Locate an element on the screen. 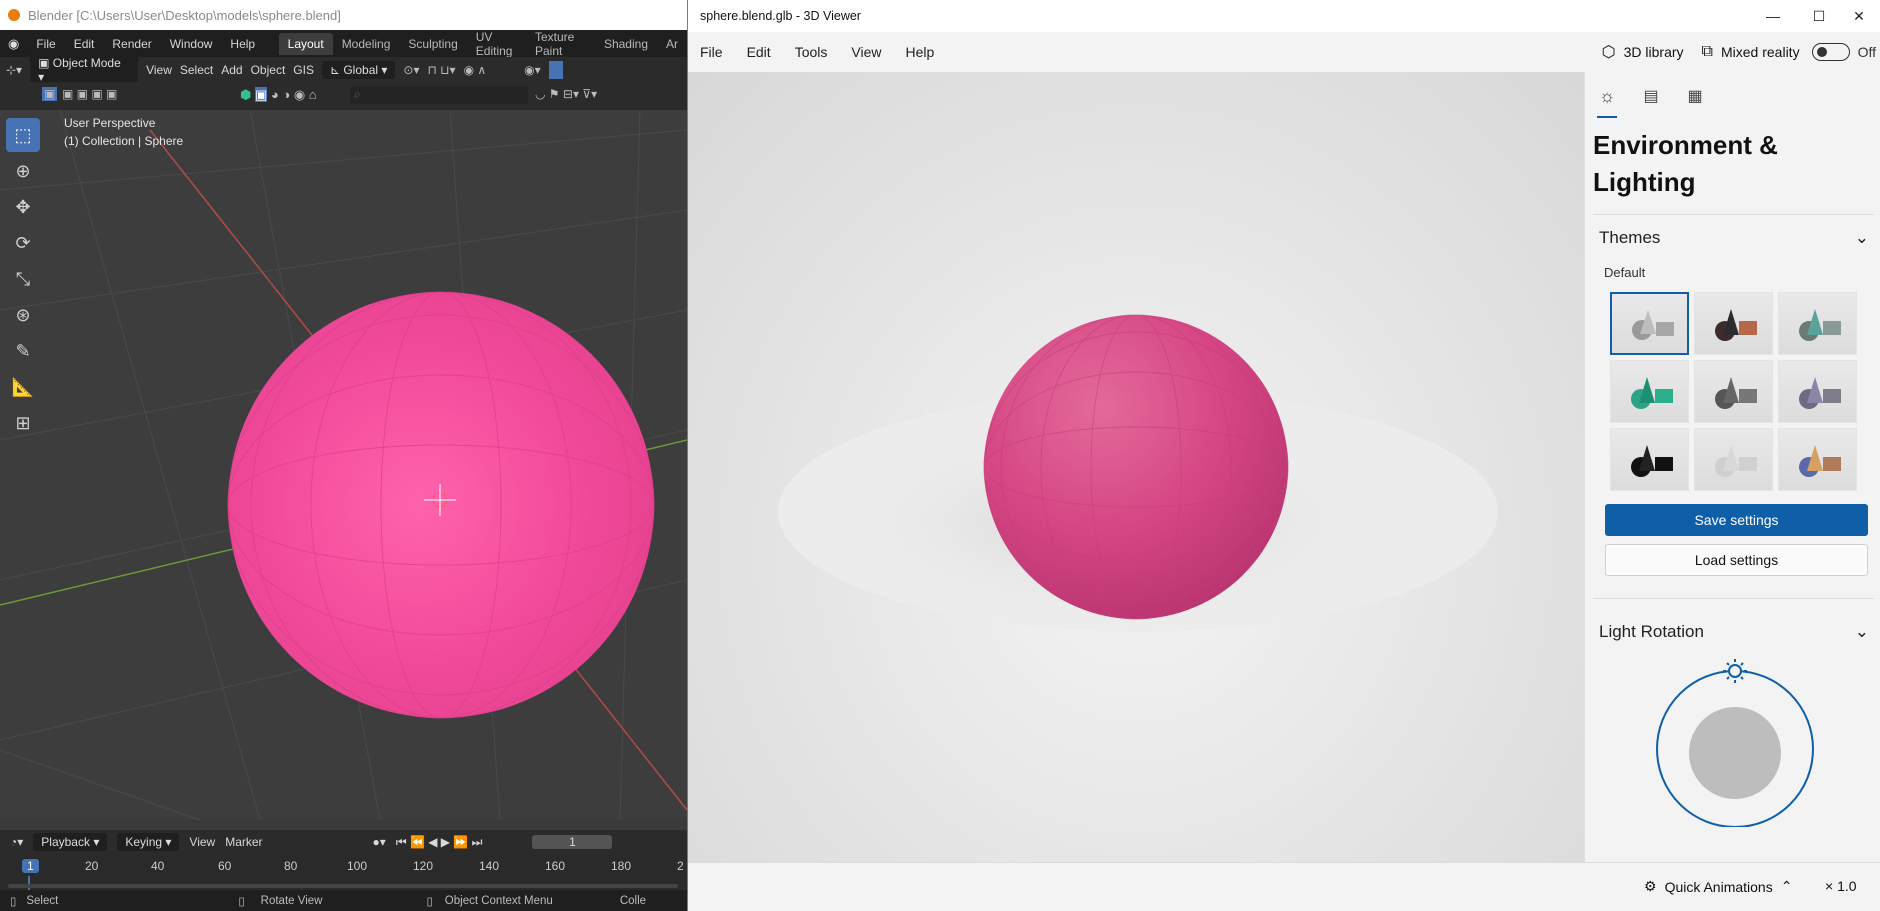 This screenshot has width=1880, height=911. header-menu-select: Select is located at coordinates (196, 70).